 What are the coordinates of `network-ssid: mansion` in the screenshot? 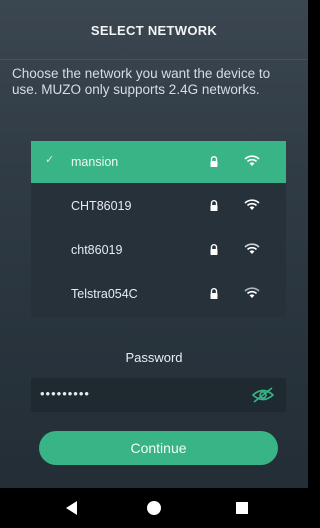 It's located at (95, 162).